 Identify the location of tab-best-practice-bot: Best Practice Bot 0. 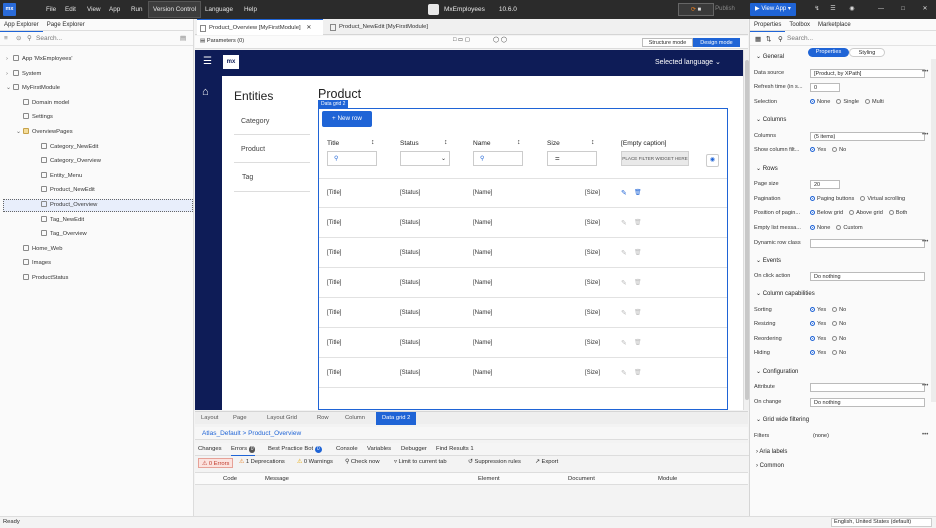
(295, 449).